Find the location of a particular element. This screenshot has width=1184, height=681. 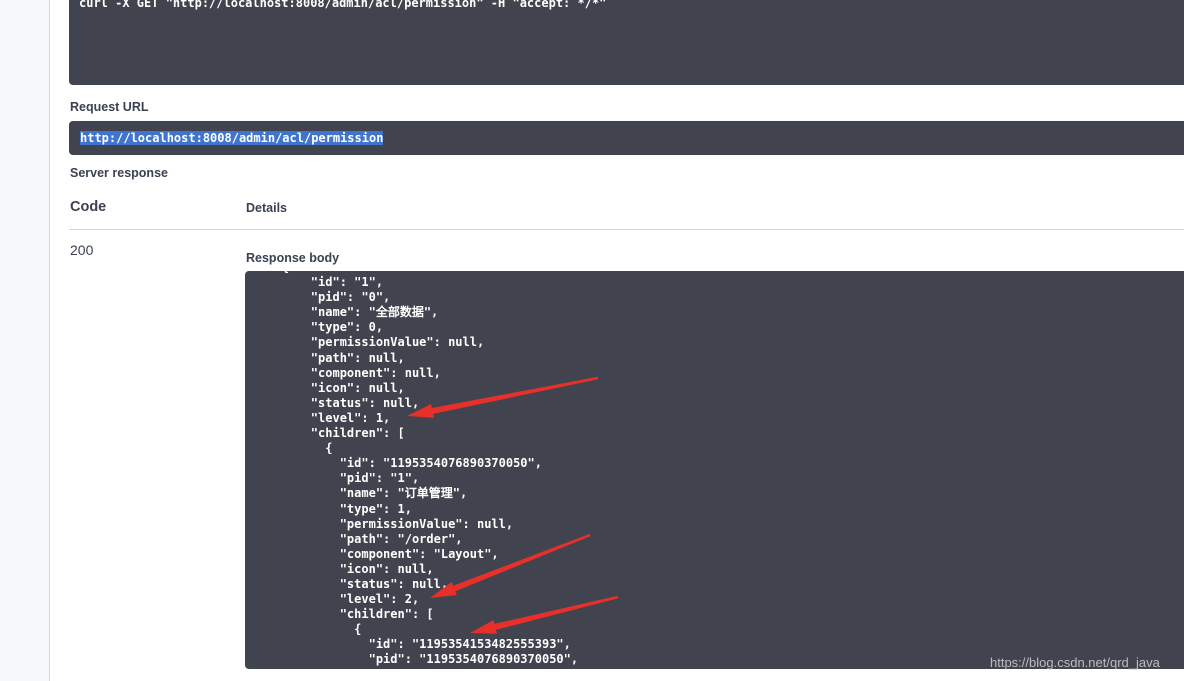

response-body-line: "level": 1, is located at coordinates (350, 417).